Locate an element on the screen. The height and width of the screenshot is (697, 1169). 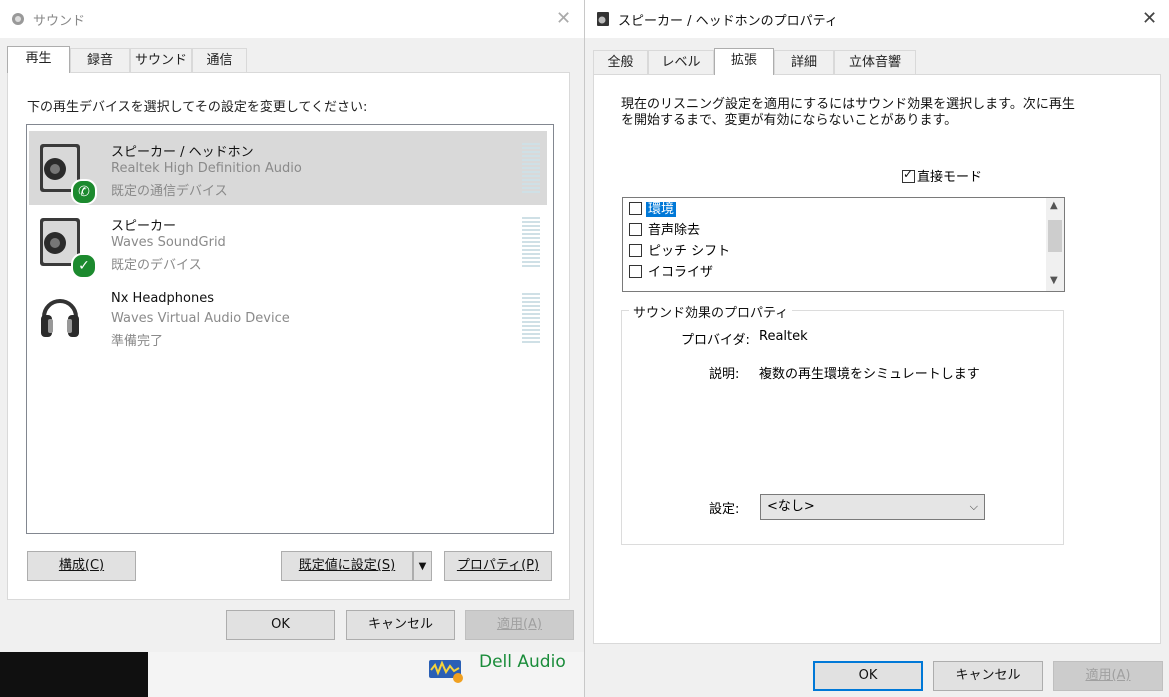
dell-audio-icon is located at coordinates (446, 670).